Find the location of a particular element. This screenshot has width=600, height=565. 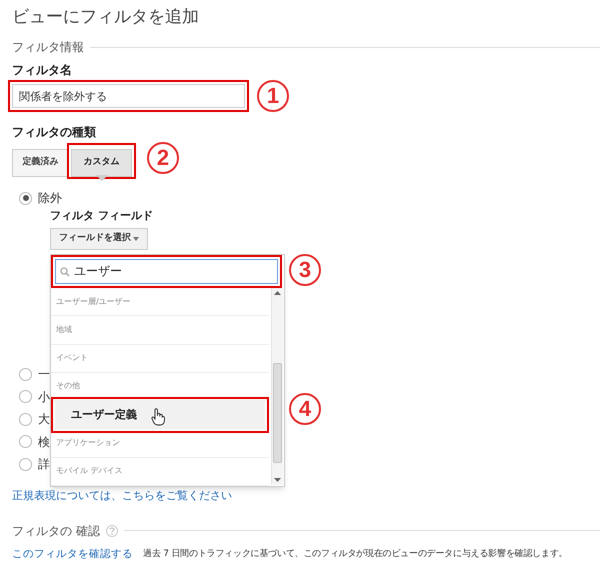

radio-label: 小 is located at coordinates (44, 397).